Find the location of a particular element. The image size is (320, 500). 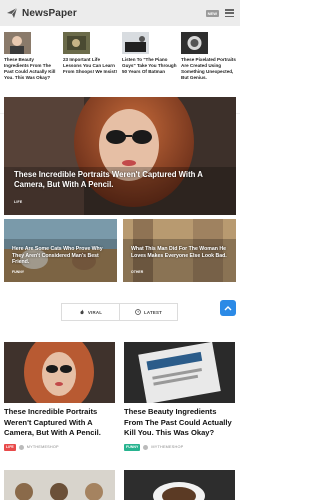

header-actions: NEW is located at coordinates (219, 13).